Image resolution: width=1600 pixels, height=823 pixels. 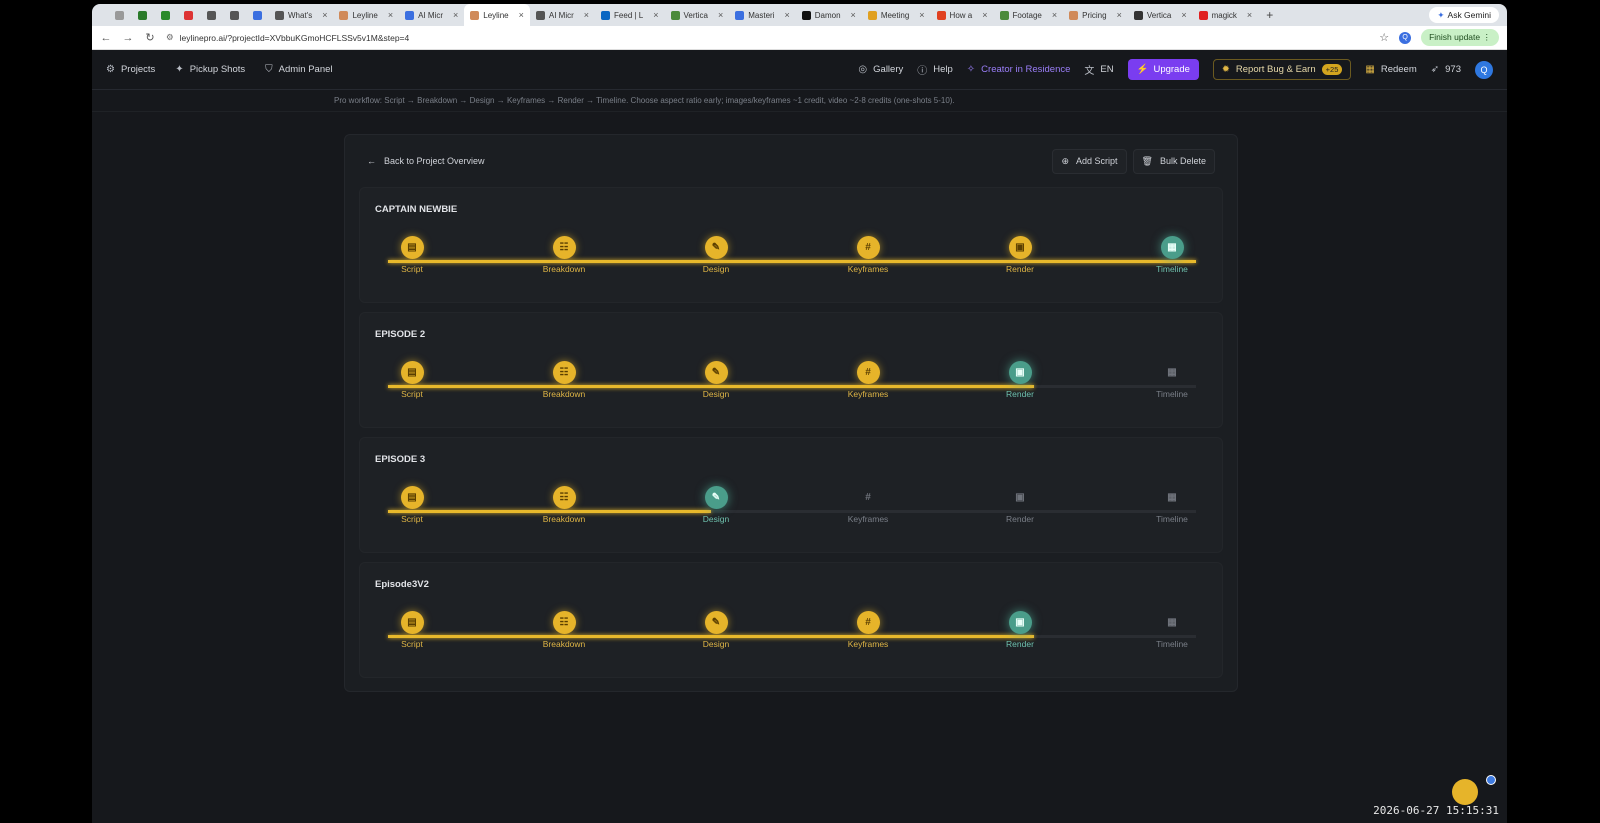 What do you see at coordinates (1029, 15) in the screenshot?
I see `browser-tab: Footage ×` at bounding box center [1029, 15].